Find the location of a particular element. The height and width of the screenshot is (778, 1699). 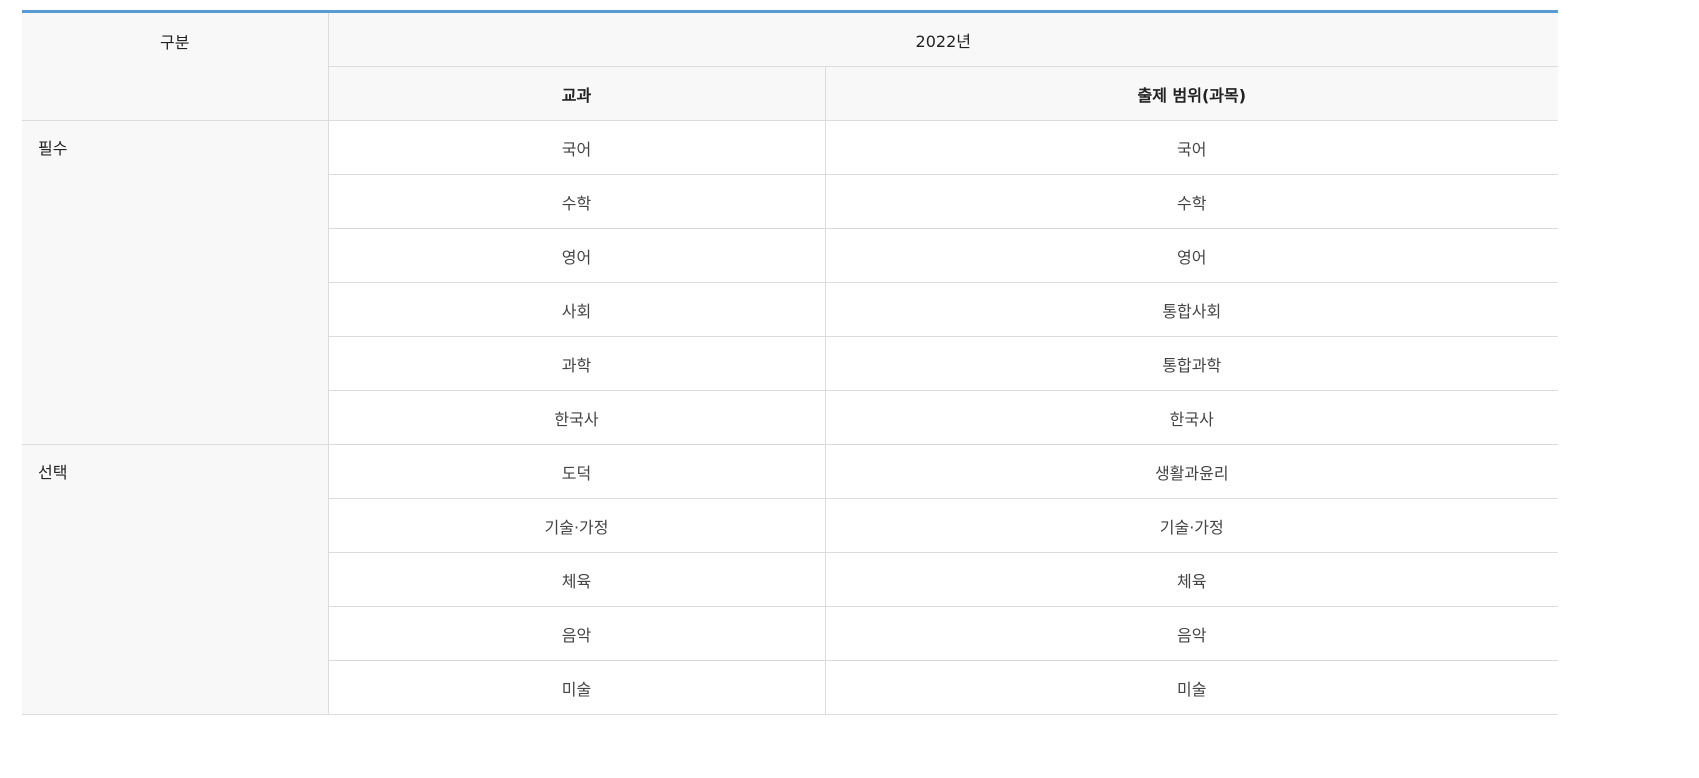

scope-cell: 국어 is located at coordinates (1191, 147).